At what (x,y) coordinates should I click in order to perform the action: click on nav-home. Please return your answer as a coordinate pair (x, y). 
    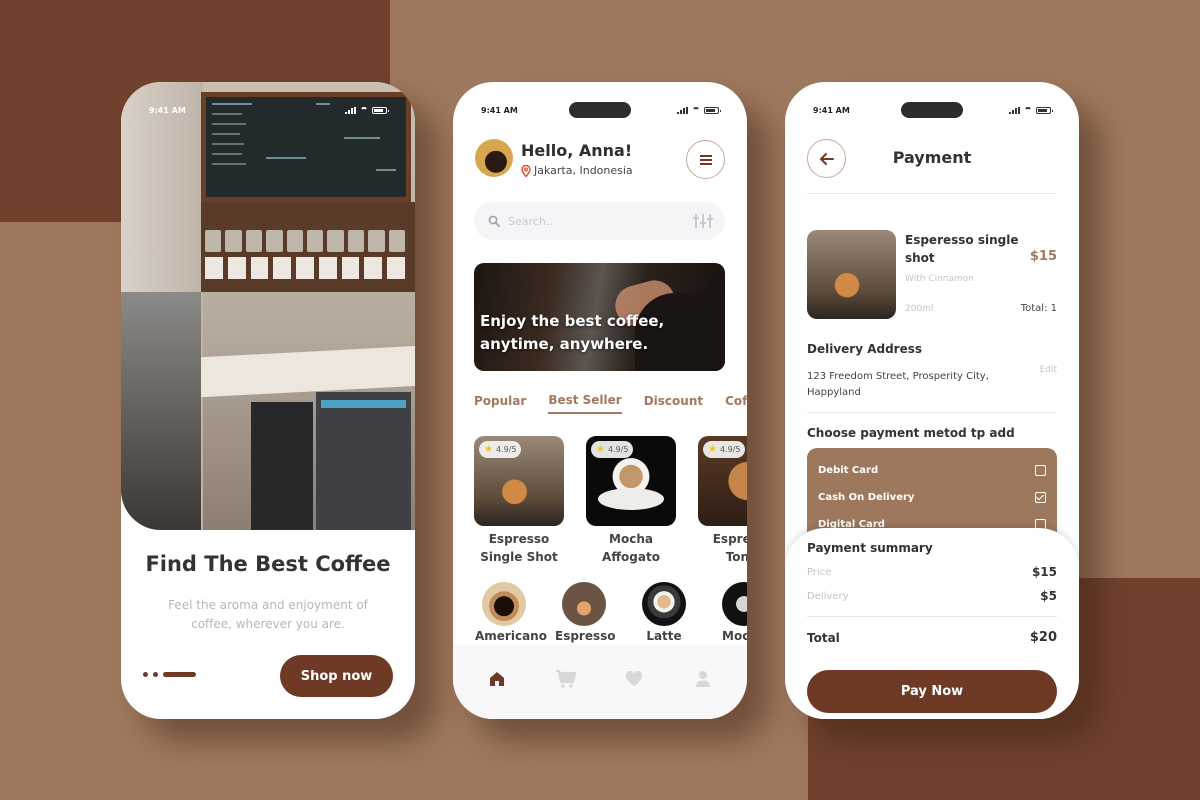
    Looking at the image, I should click on (497, 679).